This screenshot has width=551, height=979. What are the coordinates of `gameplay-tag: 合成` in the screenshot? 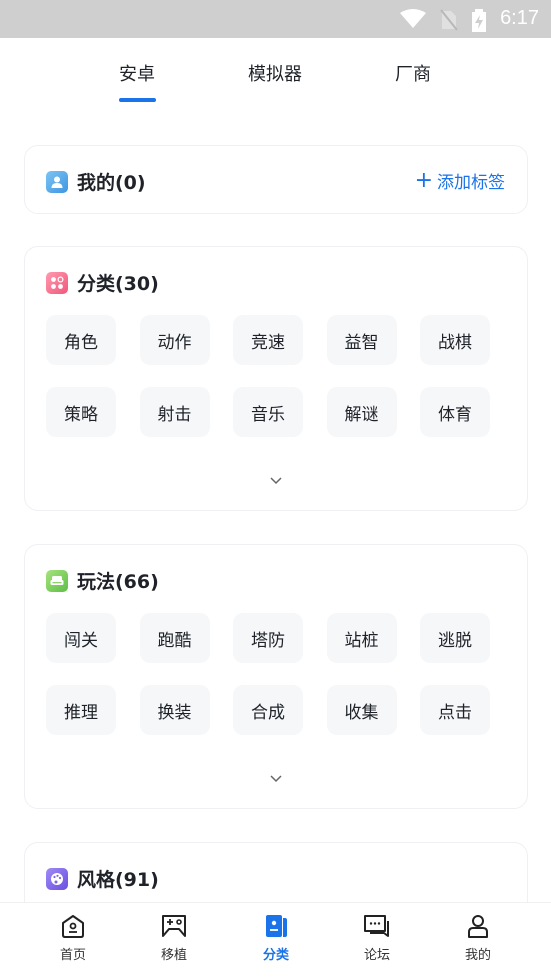 It's located at (268, 710).